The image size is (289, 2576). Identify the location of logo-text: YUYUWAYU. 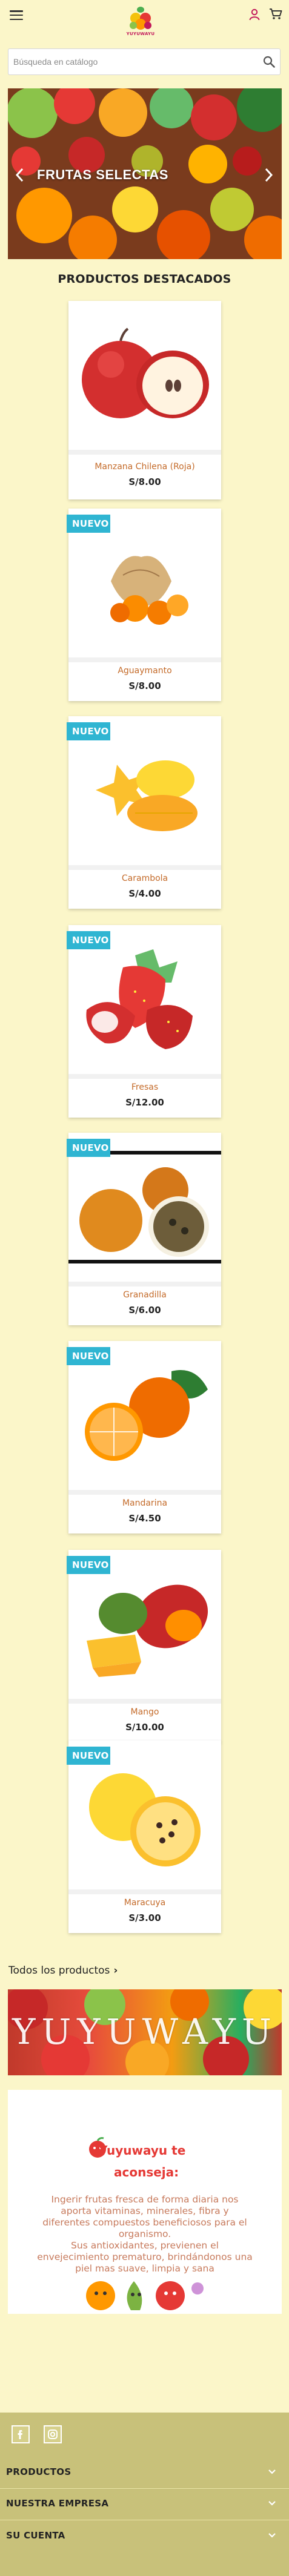
(140, 33).